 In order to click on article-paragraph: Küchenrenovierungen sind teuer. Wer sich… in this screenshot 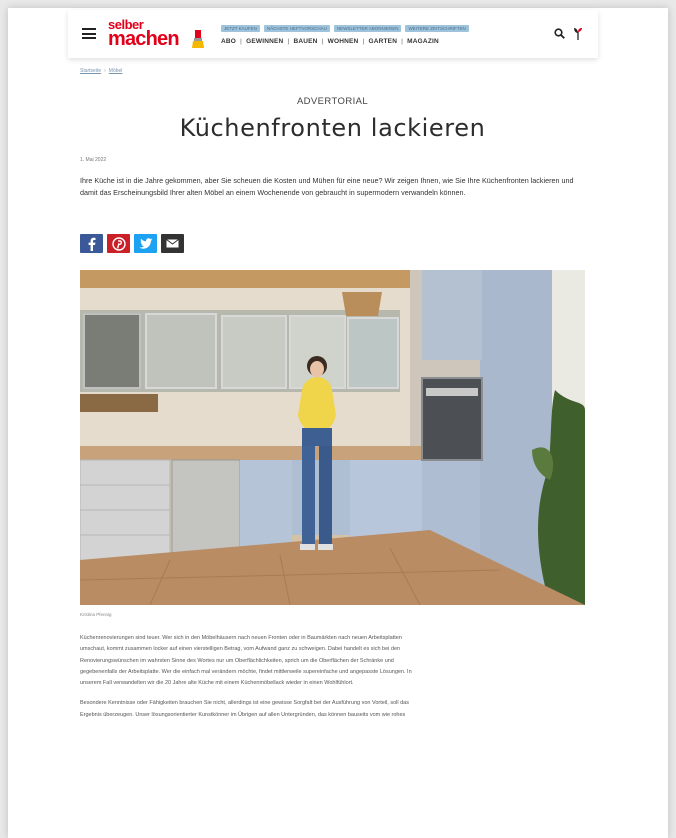, I will do `click(246, 661)`.